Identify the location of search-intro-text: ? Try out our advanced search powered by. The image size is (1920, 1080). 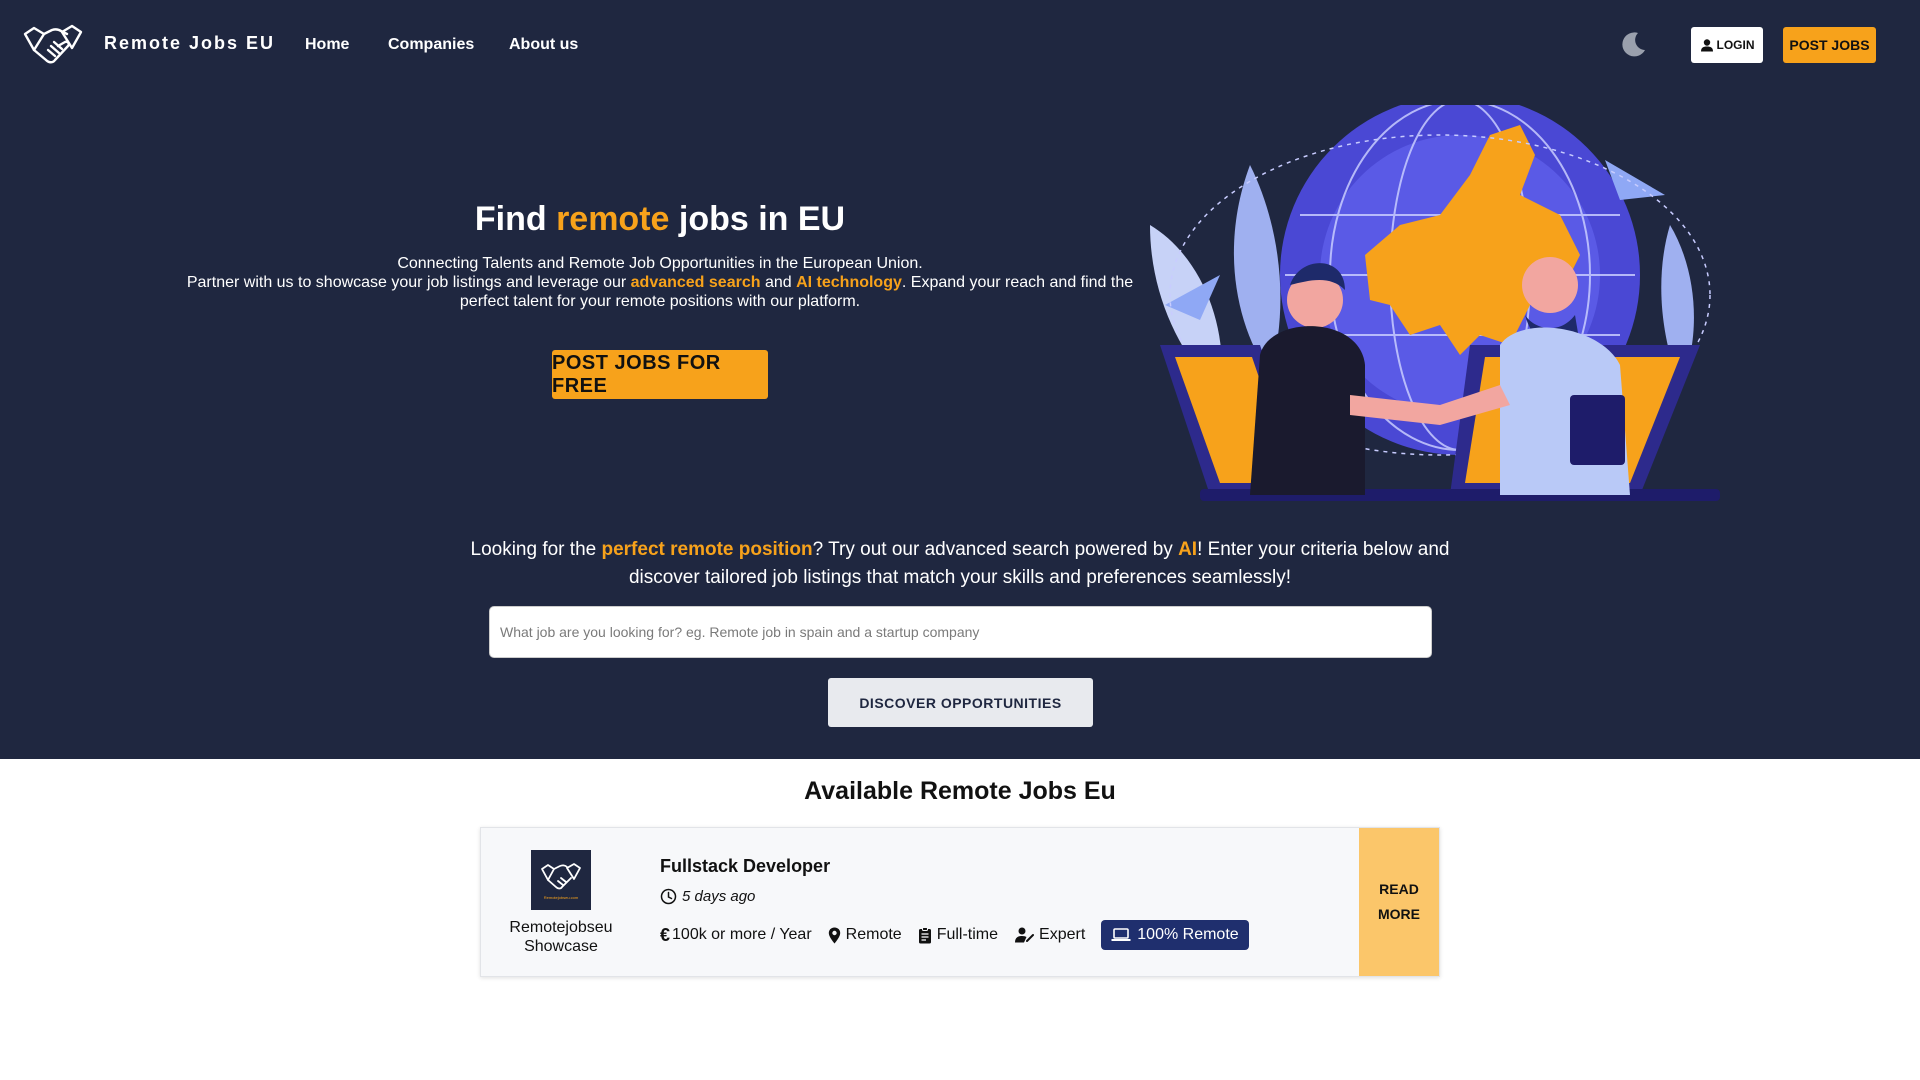
(995, 549).